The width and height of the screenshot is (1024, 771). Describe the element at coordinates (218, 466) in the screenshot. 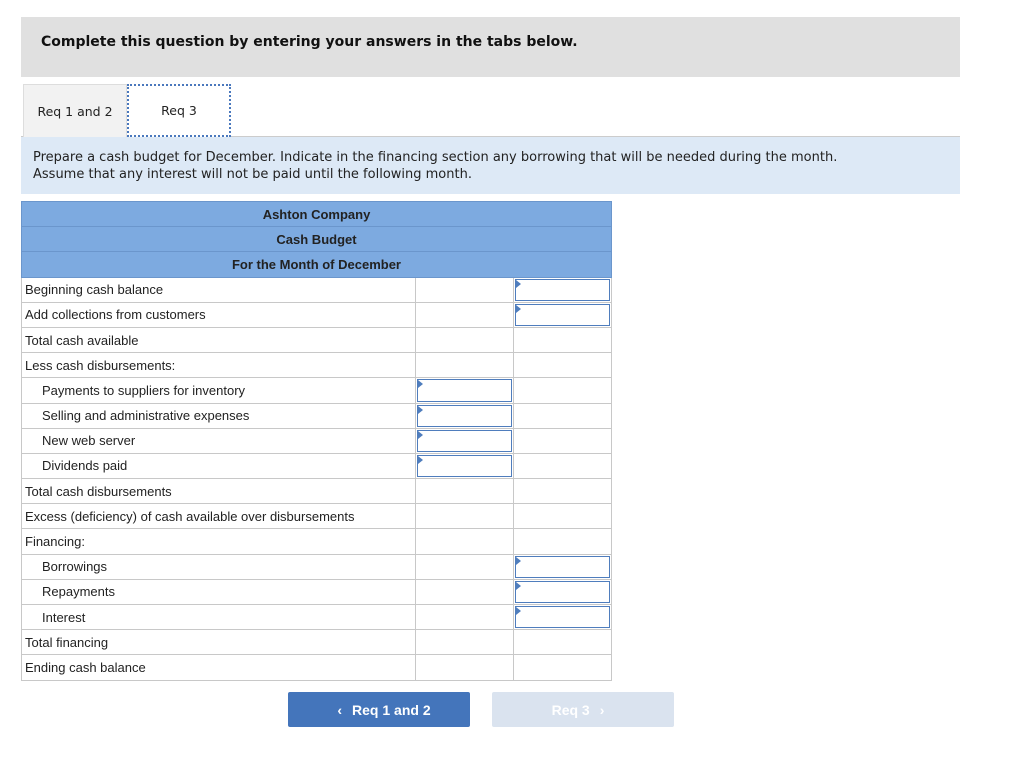

I see `row-label: Dividends paid` at that location.